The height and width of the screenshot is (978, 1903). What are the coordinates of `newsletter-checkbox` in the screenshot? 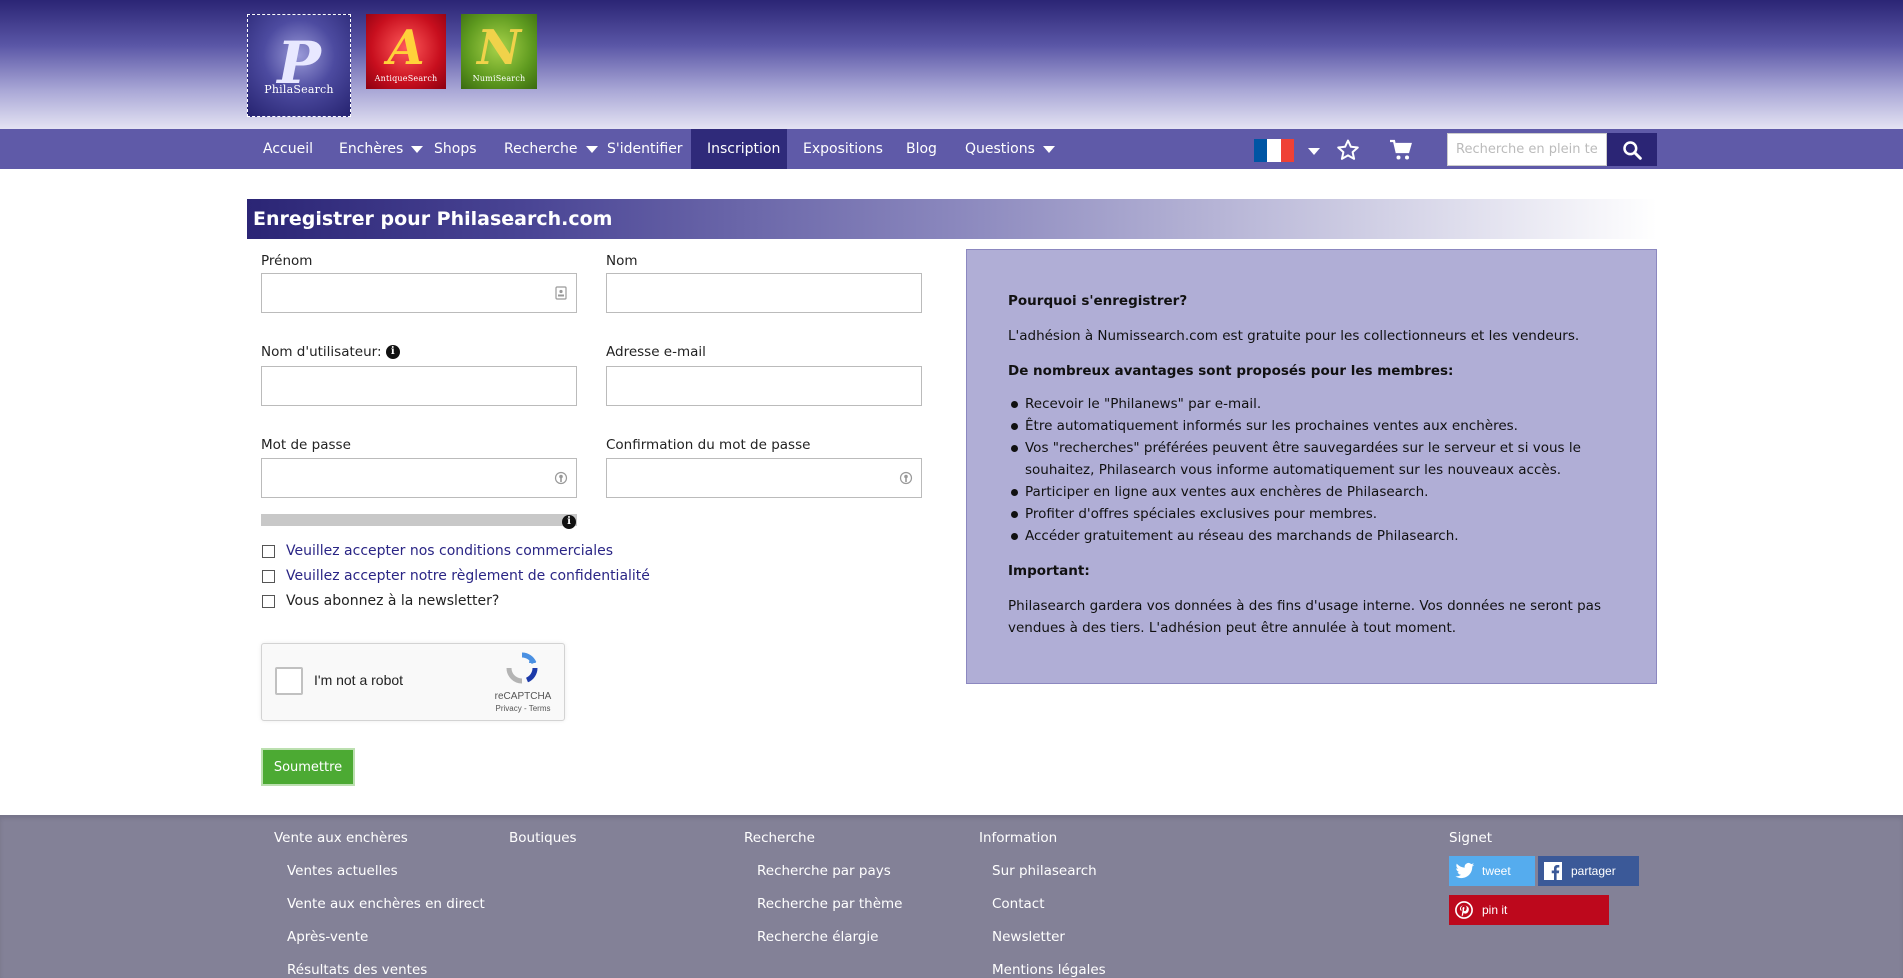 It's located at (268, 601).